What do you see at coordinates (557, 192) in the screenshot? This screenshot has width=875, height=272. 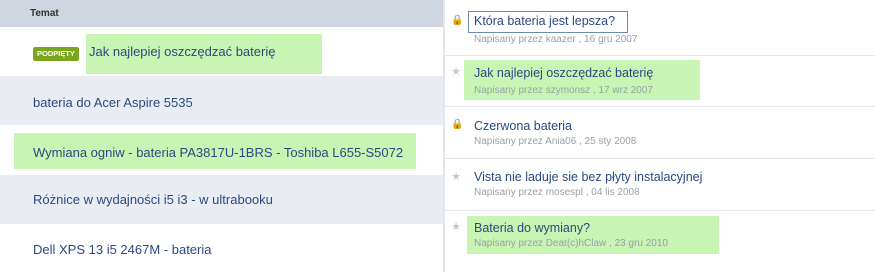 I see `topic-meta: Napisany przez mosespl , 04 lis 2008` at bounding box center [557, 192].